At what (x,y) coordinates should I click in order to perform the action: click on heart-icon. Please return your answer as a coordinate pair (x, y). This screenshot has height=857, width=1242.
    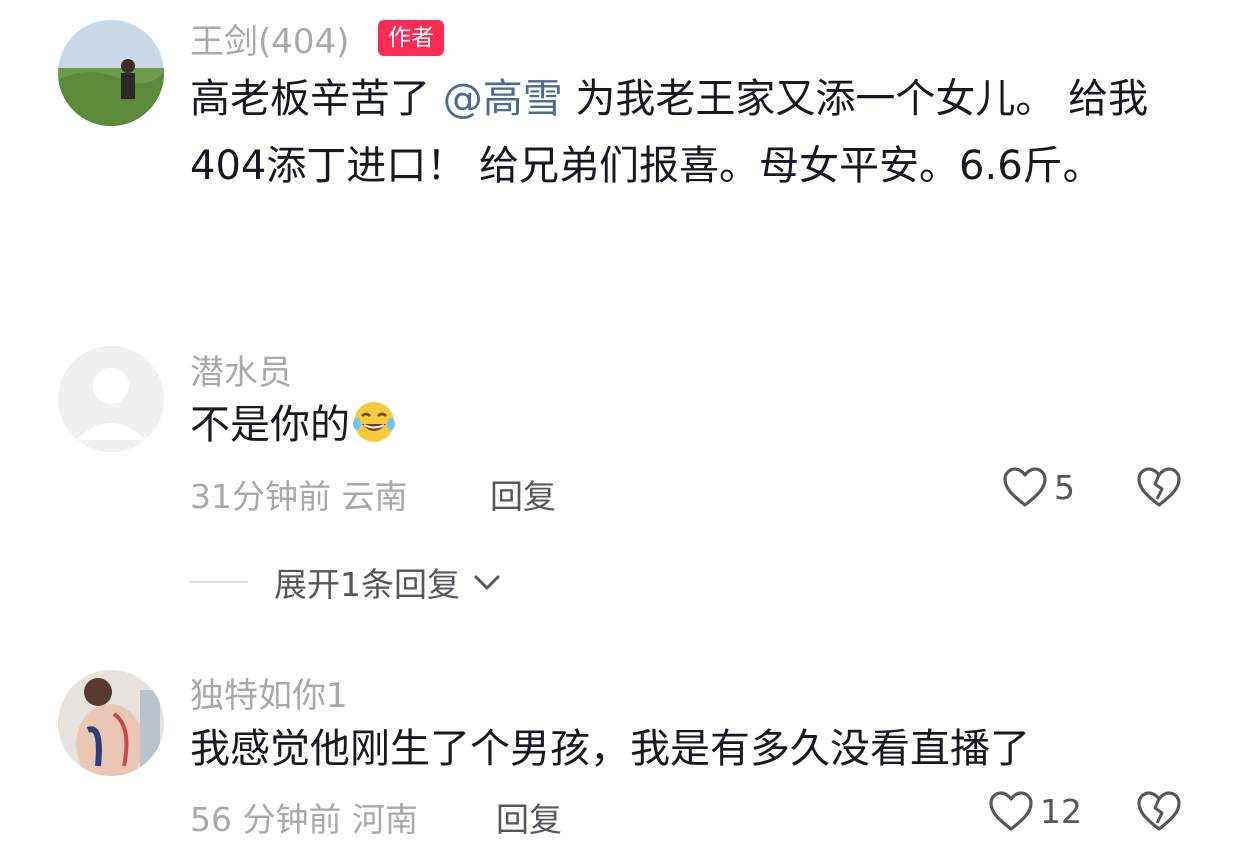
    Looking at the image, I should click on (1011, 811).